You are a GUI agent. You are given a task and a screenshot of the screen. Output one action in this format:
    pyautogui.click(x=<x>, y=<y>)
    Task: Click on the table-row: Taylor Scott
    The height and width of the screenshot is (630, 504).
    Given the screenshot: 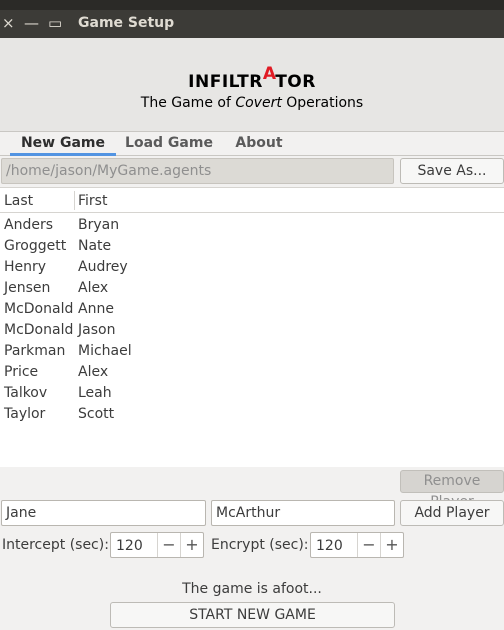 What is the action you would take?
    pyautogui.click(x=252, y=414)
    